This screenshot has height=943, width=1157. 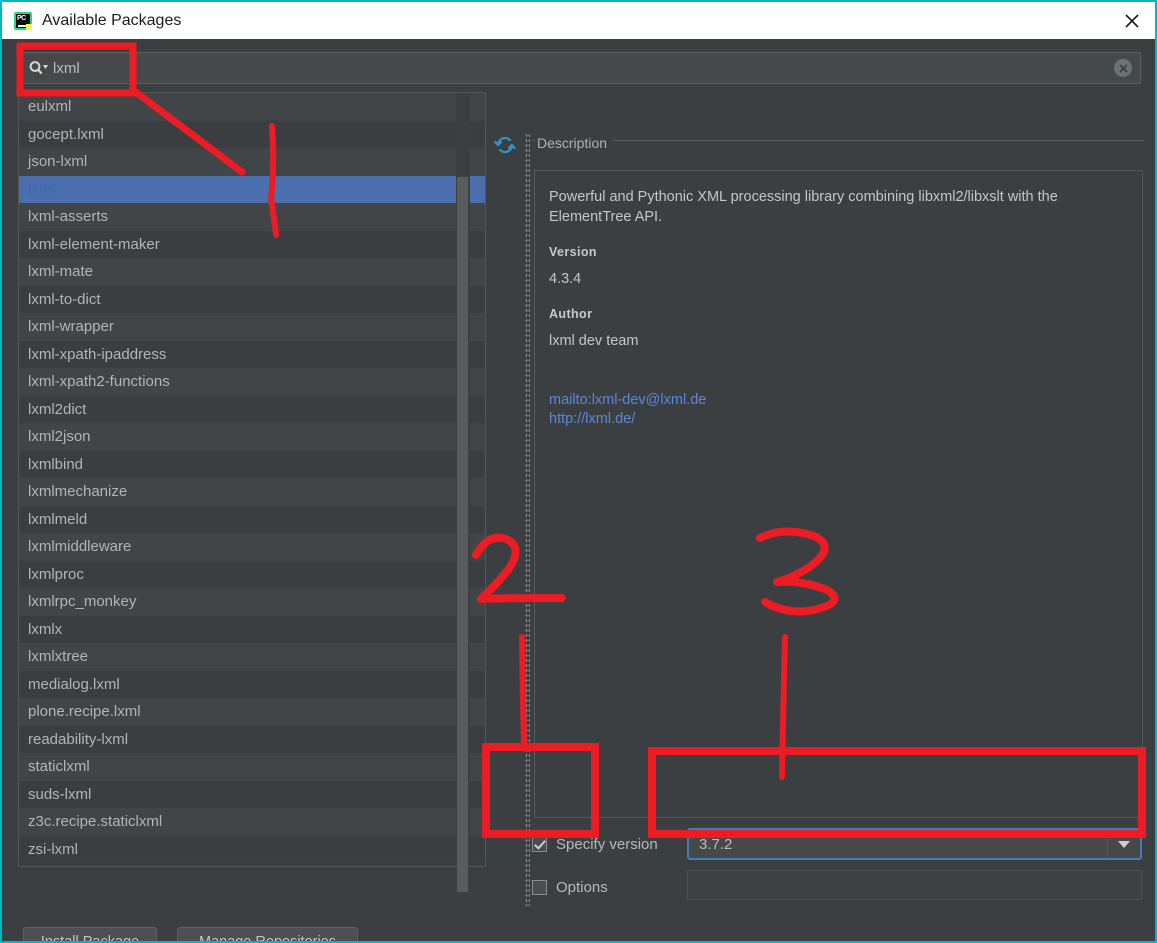 I want to click on list-item: suds-lxml, so click(x=252, y=794).